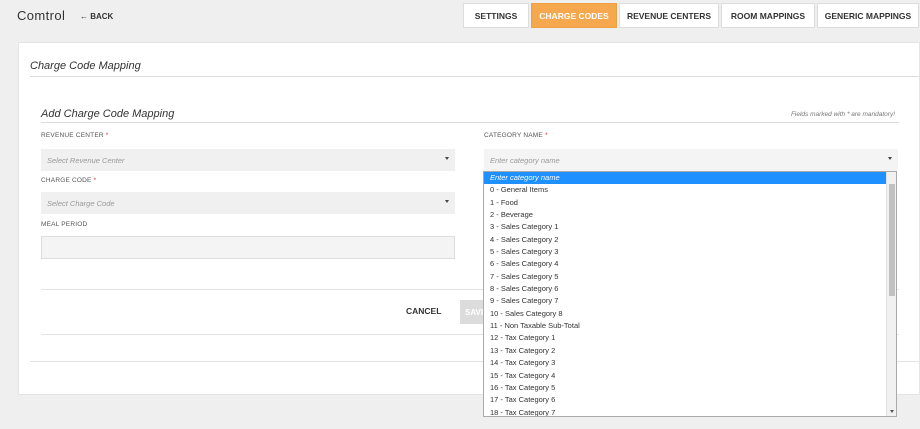  I want to click on dropdown-option: 9 - Sales Category 7, so click(685, 301).